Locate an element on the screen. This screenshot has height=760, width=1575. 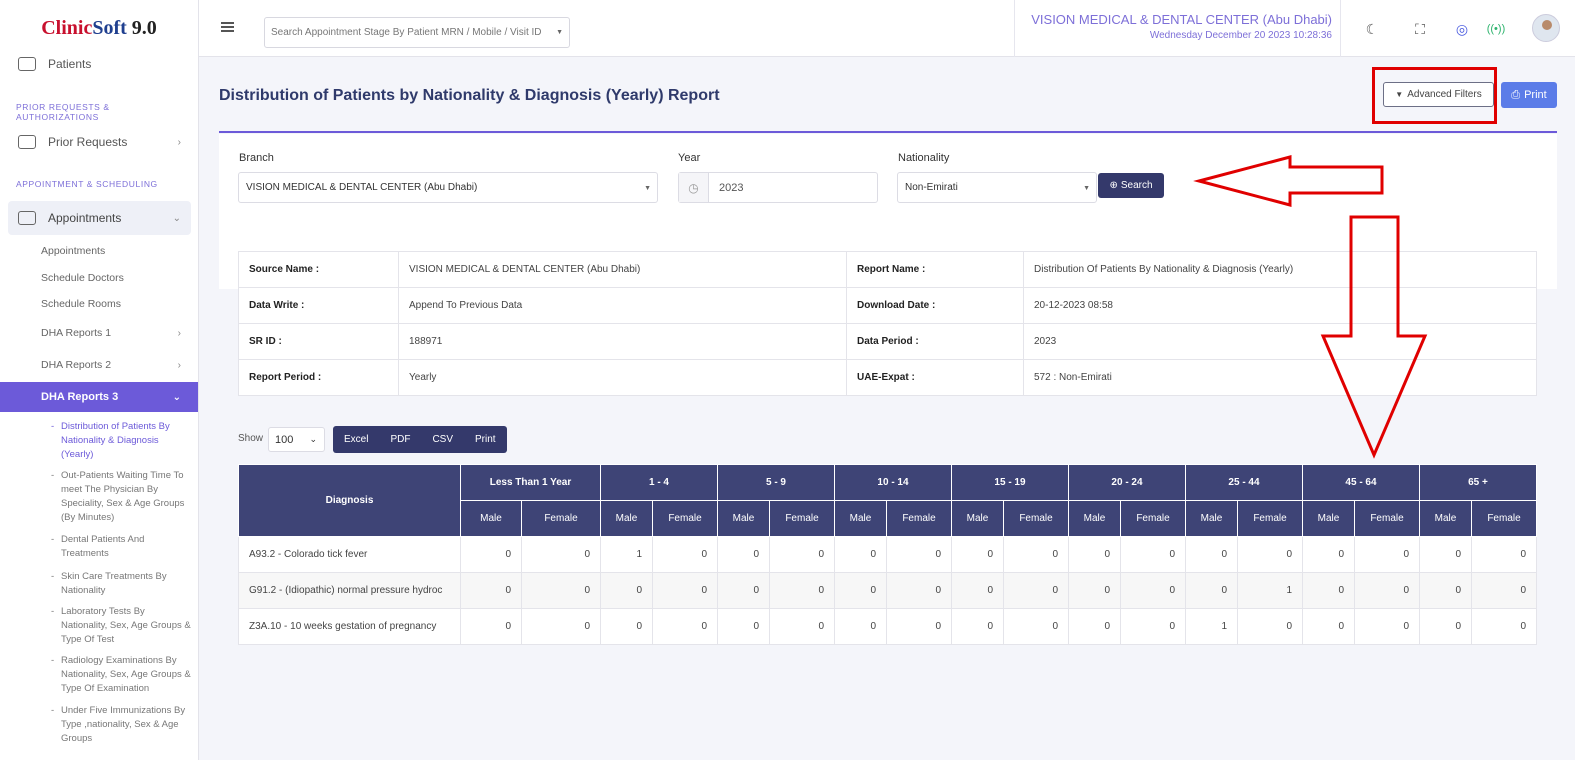
nationality-select: Non-Emirati ▼ is located at coordinates (997, 187).